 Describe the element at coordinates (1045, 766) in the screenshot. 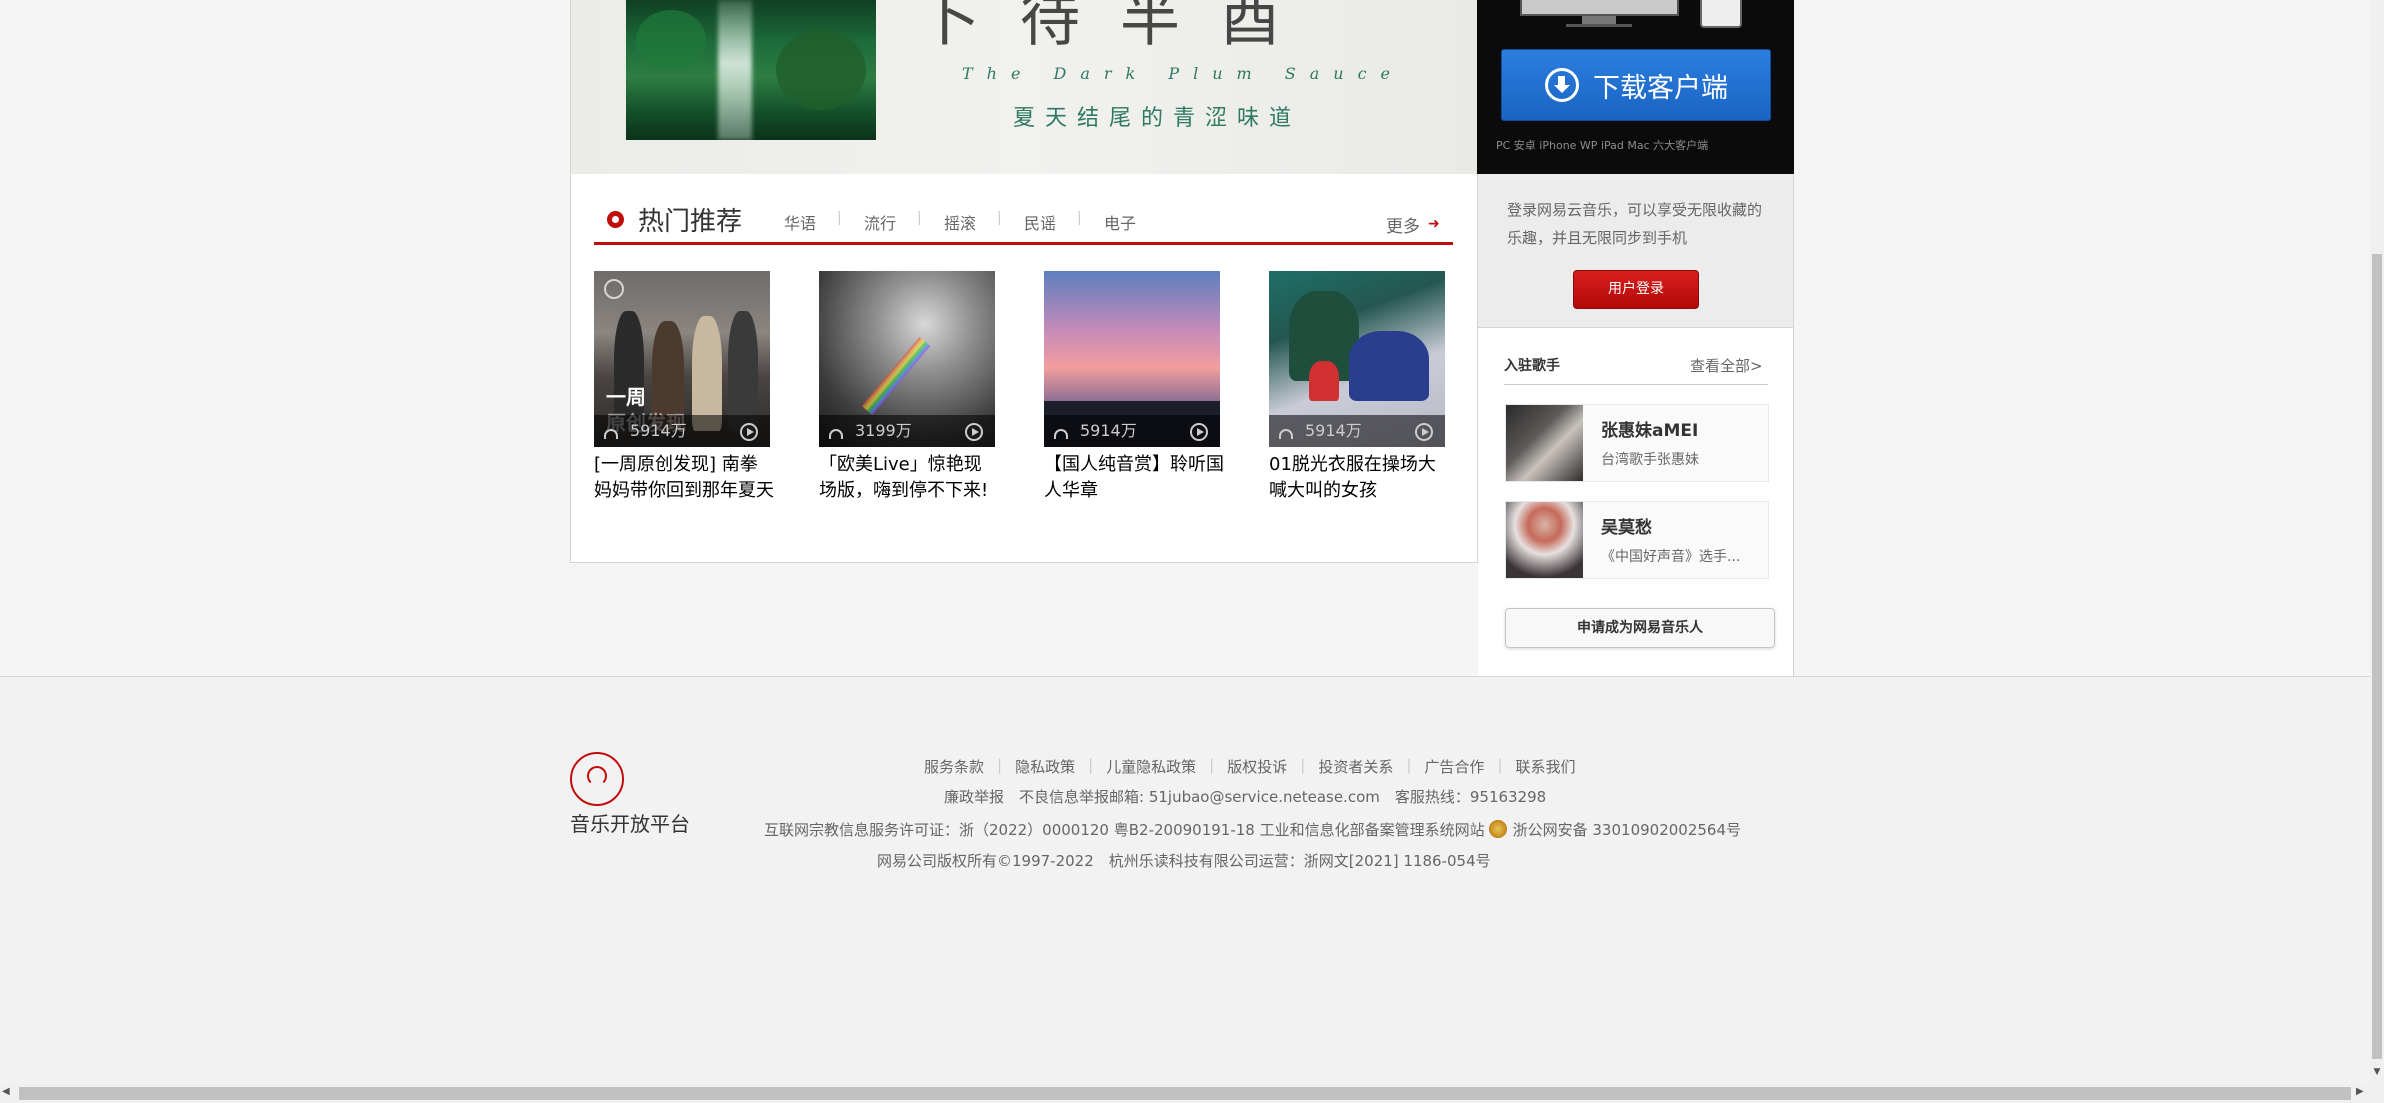

I see `footer-link-privacy: 隐私政策` at that location.